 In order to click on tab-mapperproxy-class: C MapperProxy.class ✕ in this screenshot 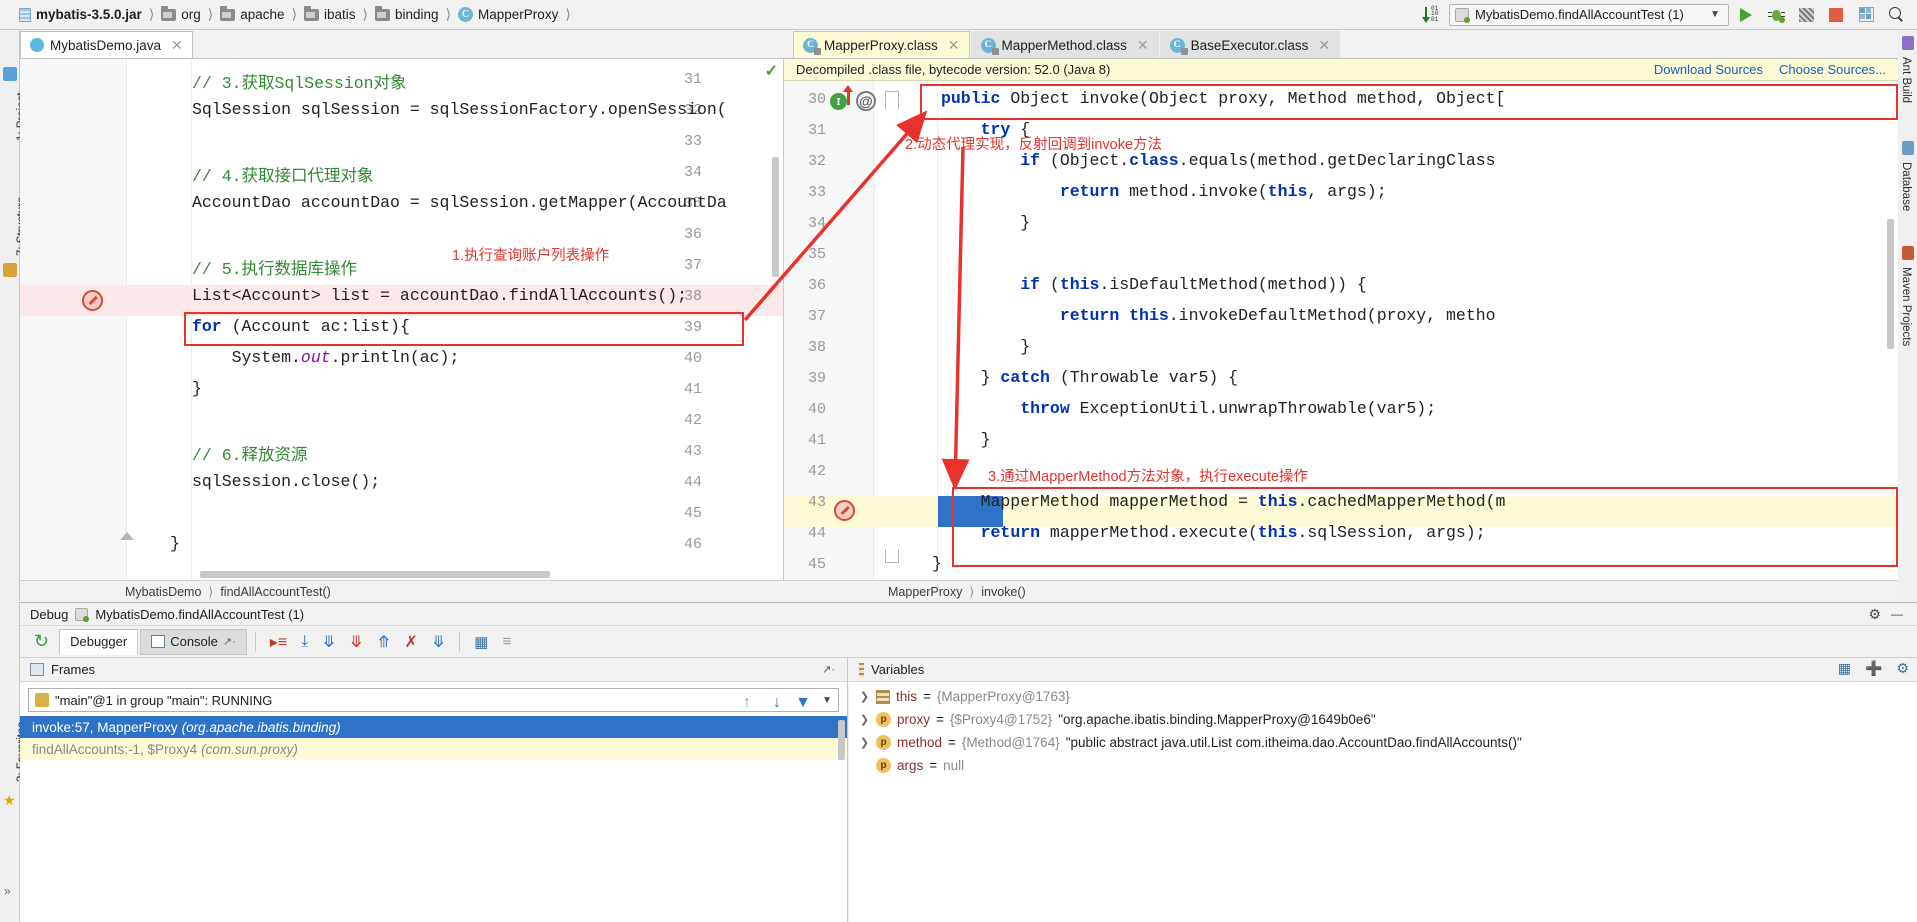, I will do `click(881, 44)`.